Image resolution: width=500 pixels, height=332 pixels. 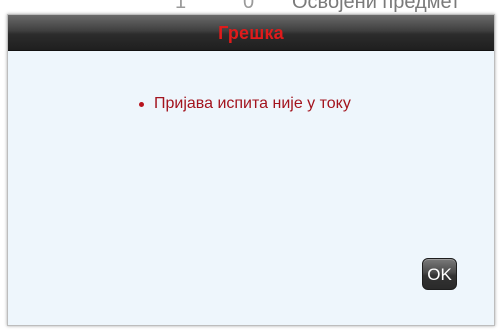 What do you see at coordinates (252, 103) in the screenshot?
I see `error-message-text: Пријава испита није у току` at bounding box center [252, 103].